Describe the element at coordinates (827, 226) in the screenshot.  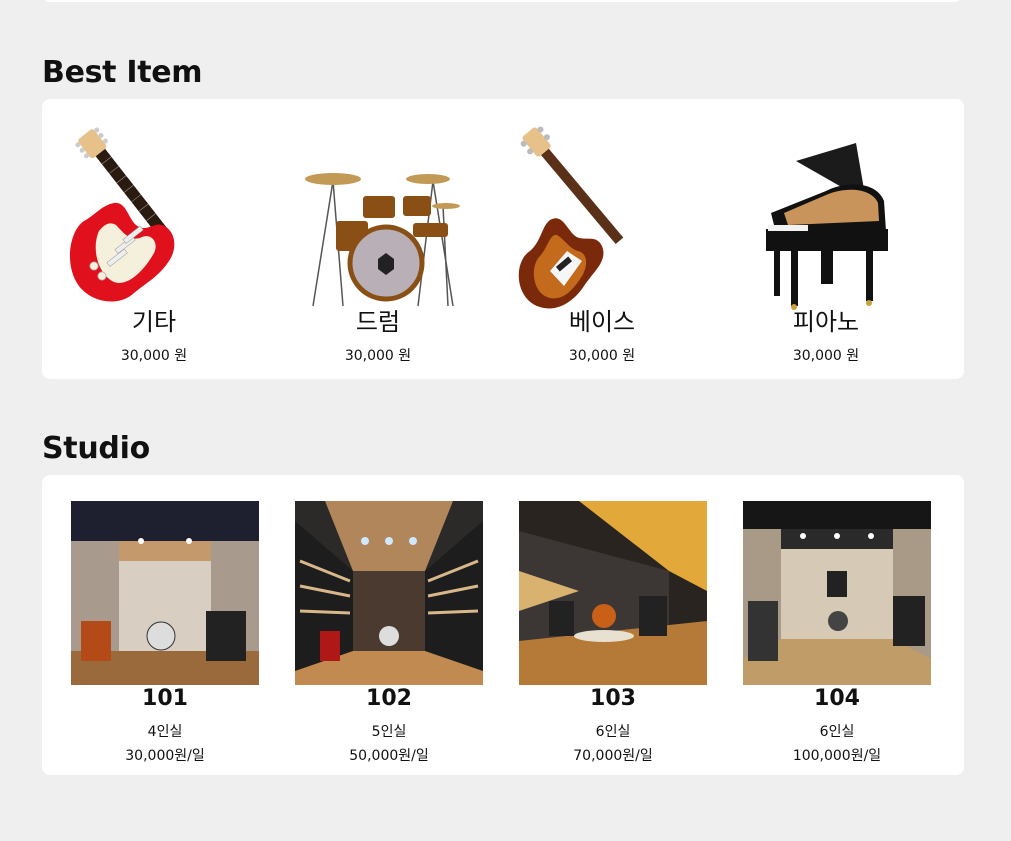
I see `grand-piano-icon` at that location.